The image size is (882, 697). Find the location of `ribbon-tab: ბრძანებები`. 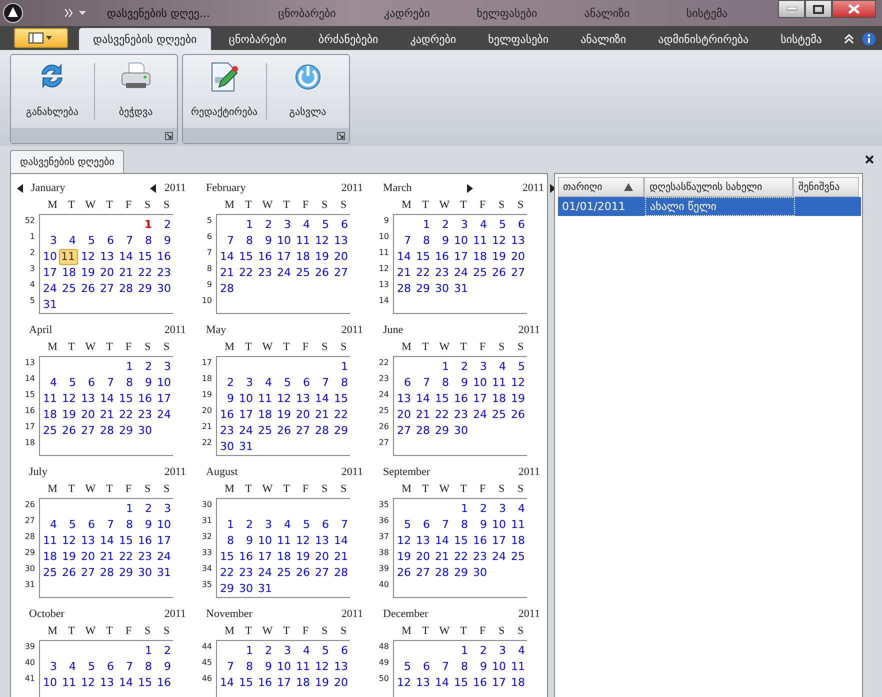

ribbon-tab: ბრძანებები is located at coordinates (348, 39).